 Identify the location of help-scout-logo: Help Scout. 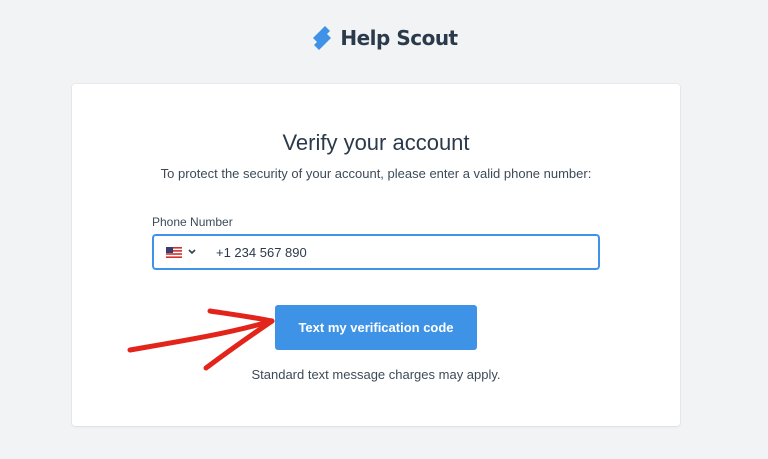
(384, 38).